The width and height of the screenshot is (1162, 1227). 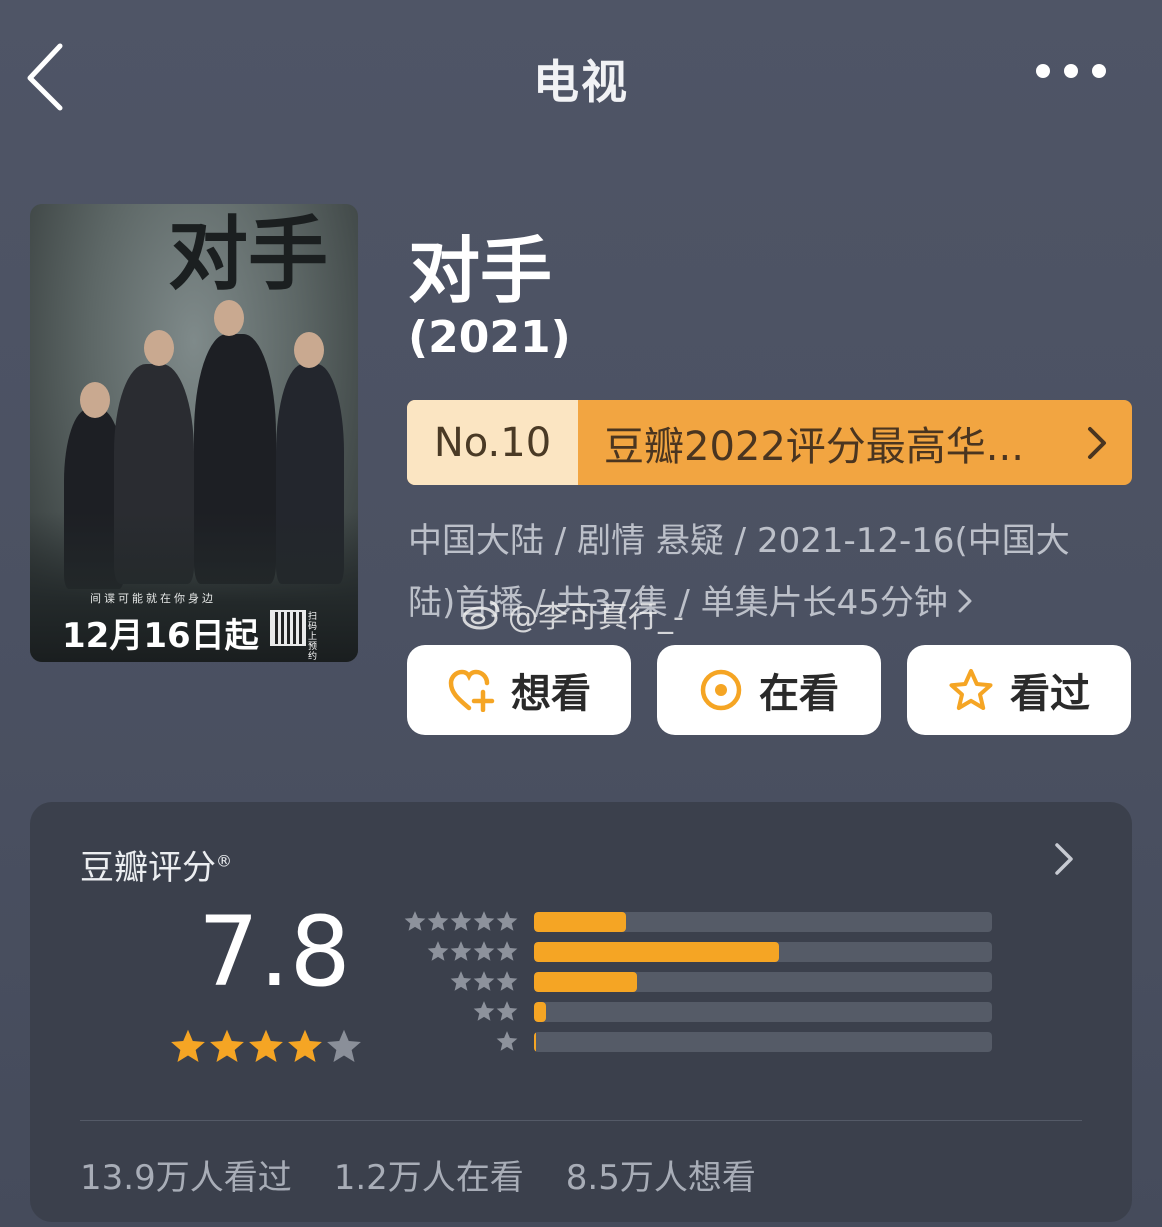 I want to click on poster-title: 对手, so click(x=248, y=254).